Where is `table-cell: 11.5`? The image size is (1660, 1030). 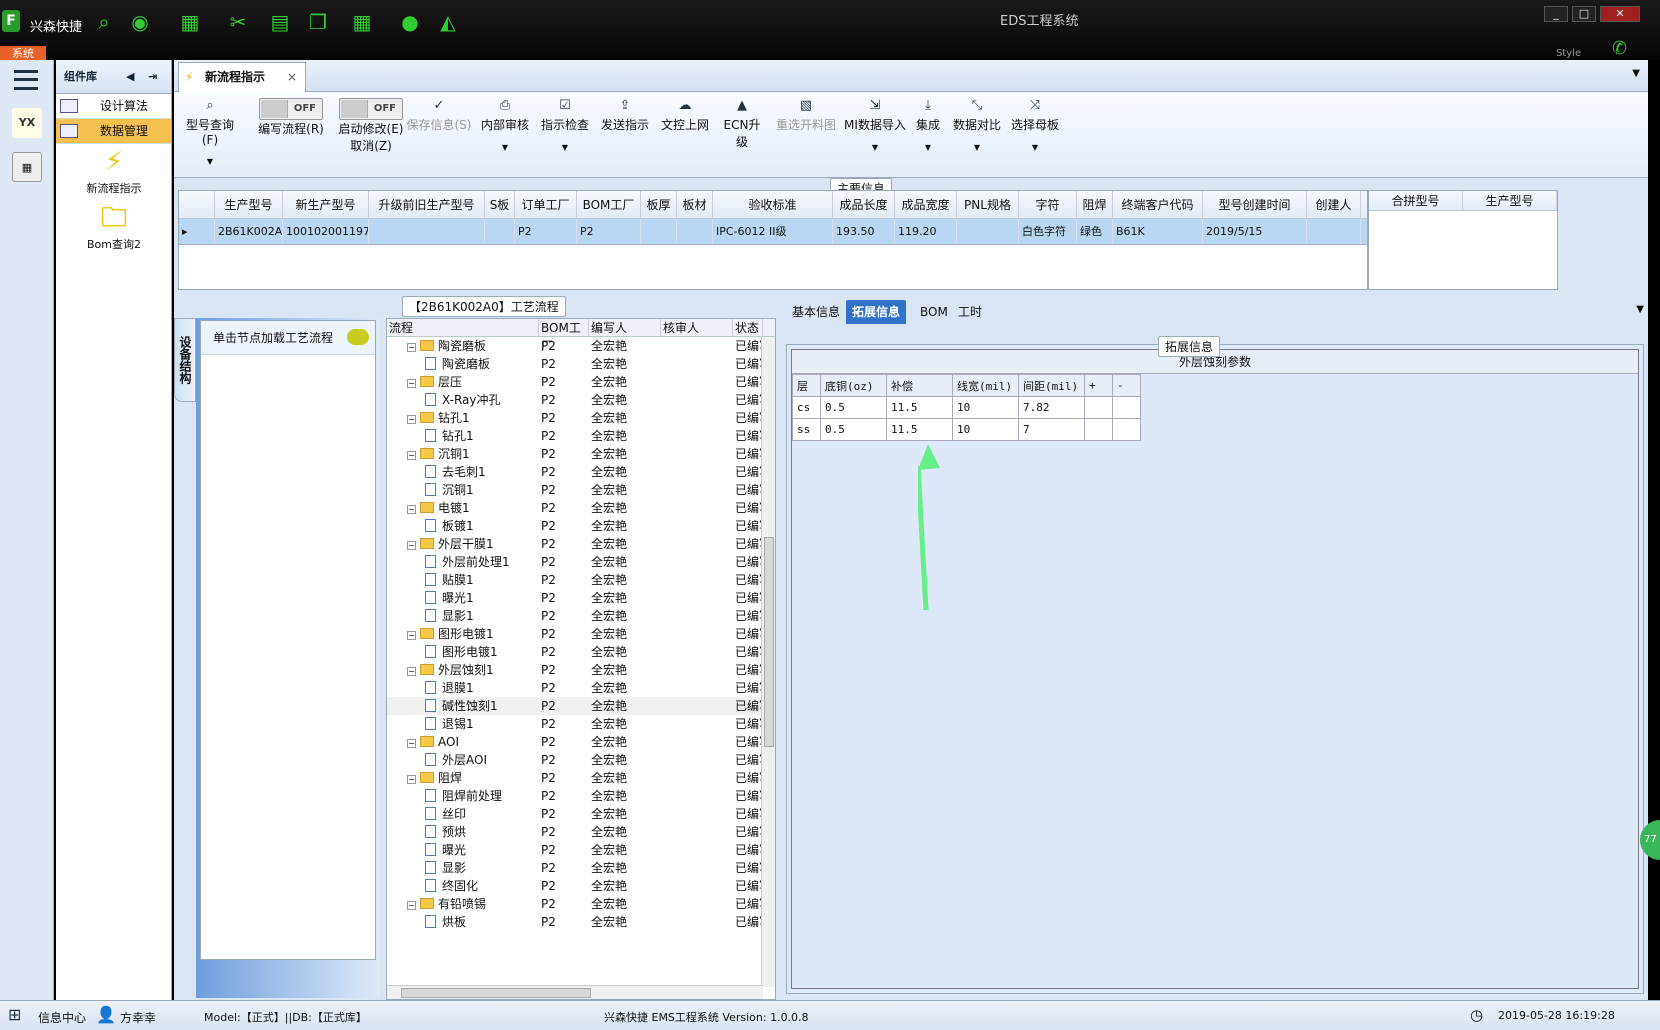 table-cell: 11.5 is located at coordinates (919, 407).